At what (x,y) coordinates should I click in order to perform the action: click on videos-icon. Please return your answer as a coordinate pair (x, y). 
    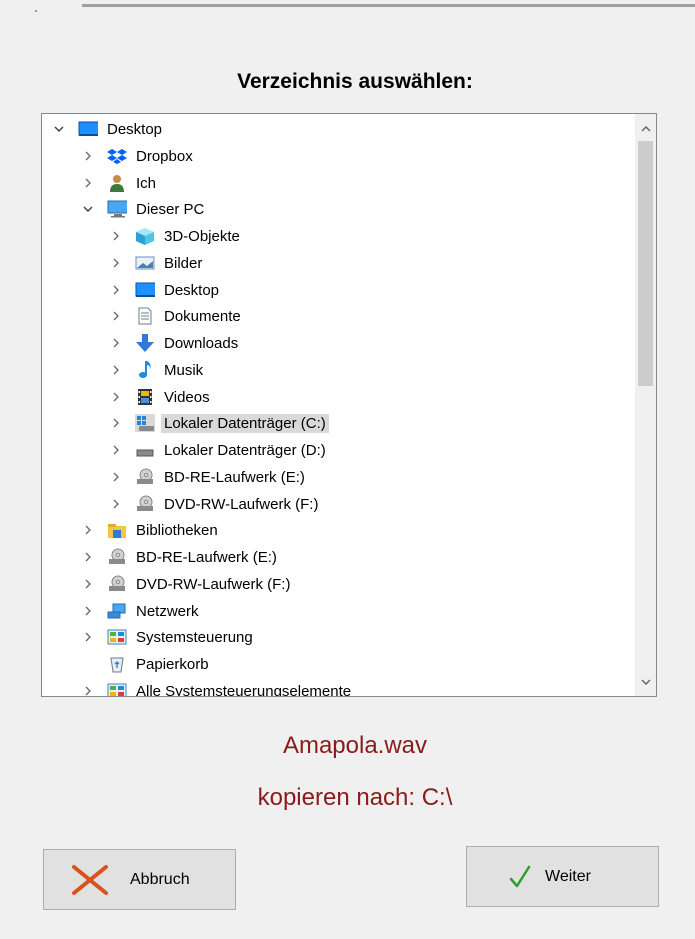
    Looking at the image, I should click on (145, 397).